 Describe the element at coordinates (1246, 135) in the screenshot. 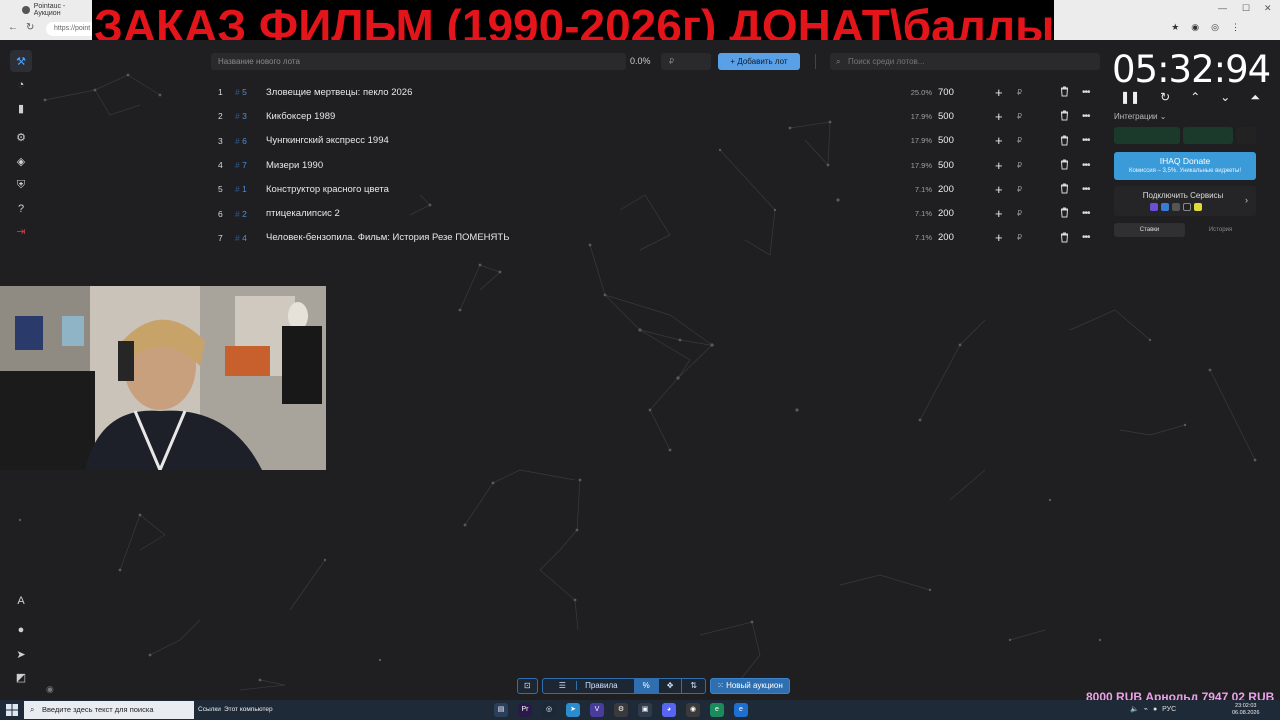

I see `kick-icon` at that location.